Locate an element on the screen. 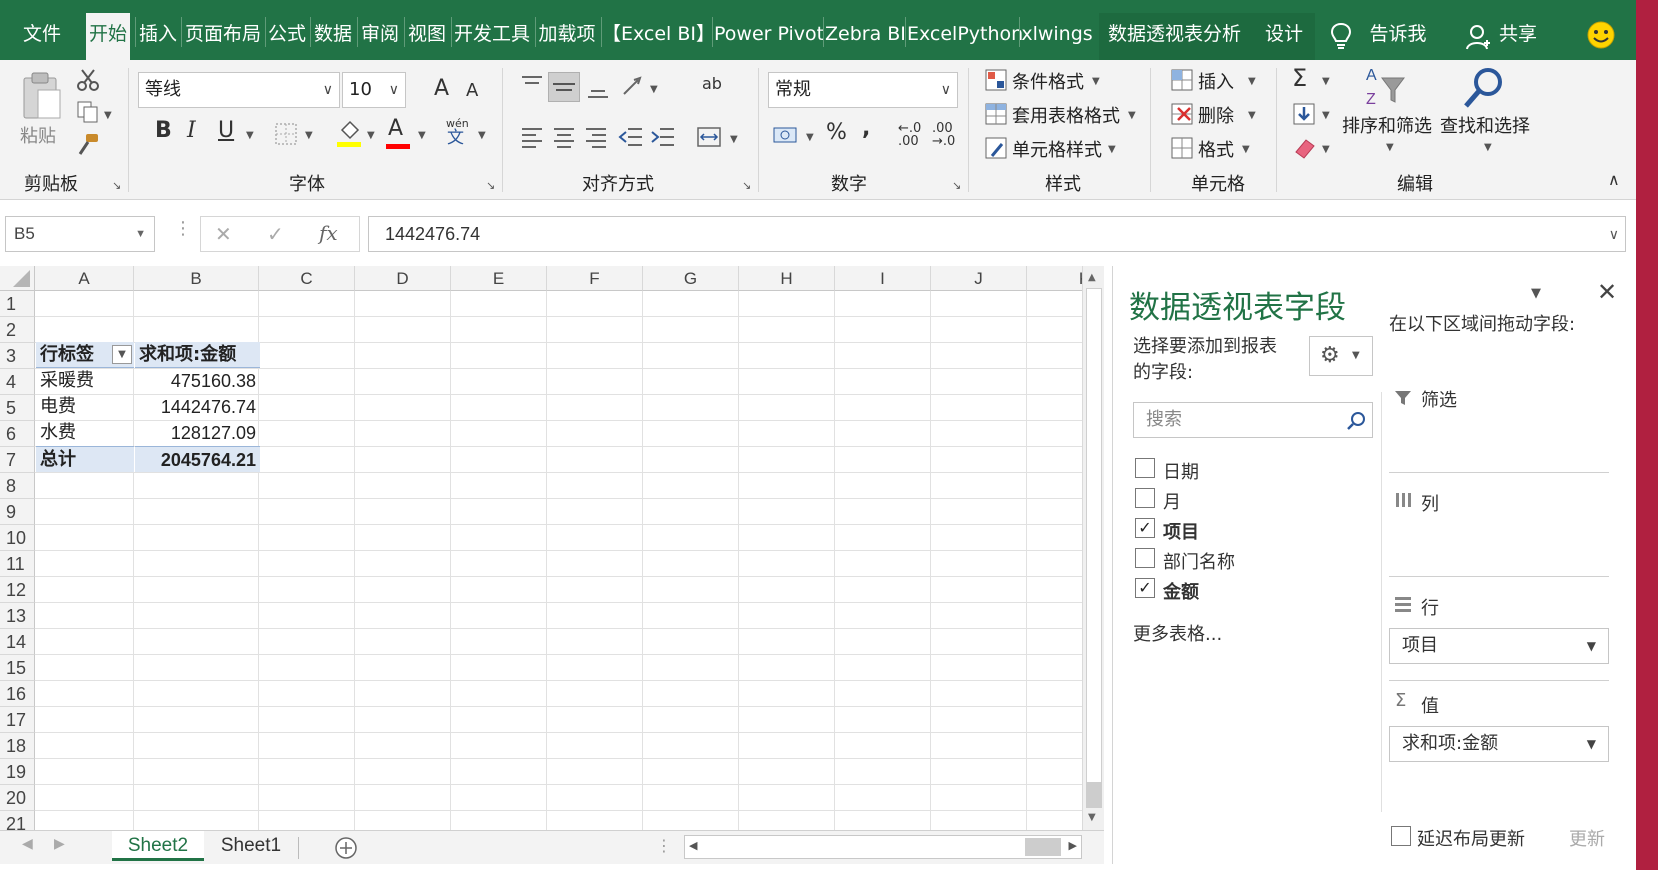 The image size is (1658, 870). row-header: 9 is located at coordinates (17, 512).